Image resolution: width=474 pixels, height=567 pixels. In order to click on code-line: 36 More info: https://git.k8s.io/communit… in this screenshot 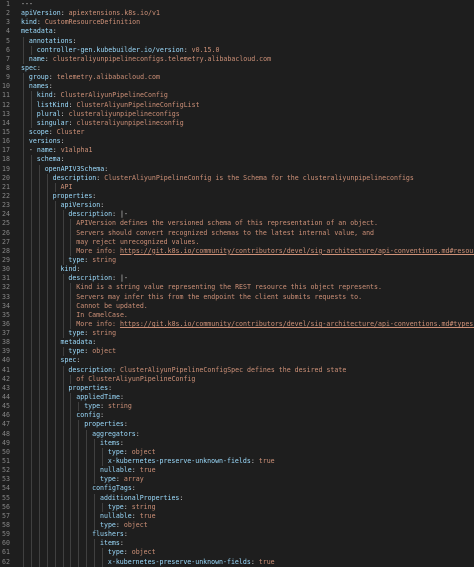, I will do `click(237, 324)`.